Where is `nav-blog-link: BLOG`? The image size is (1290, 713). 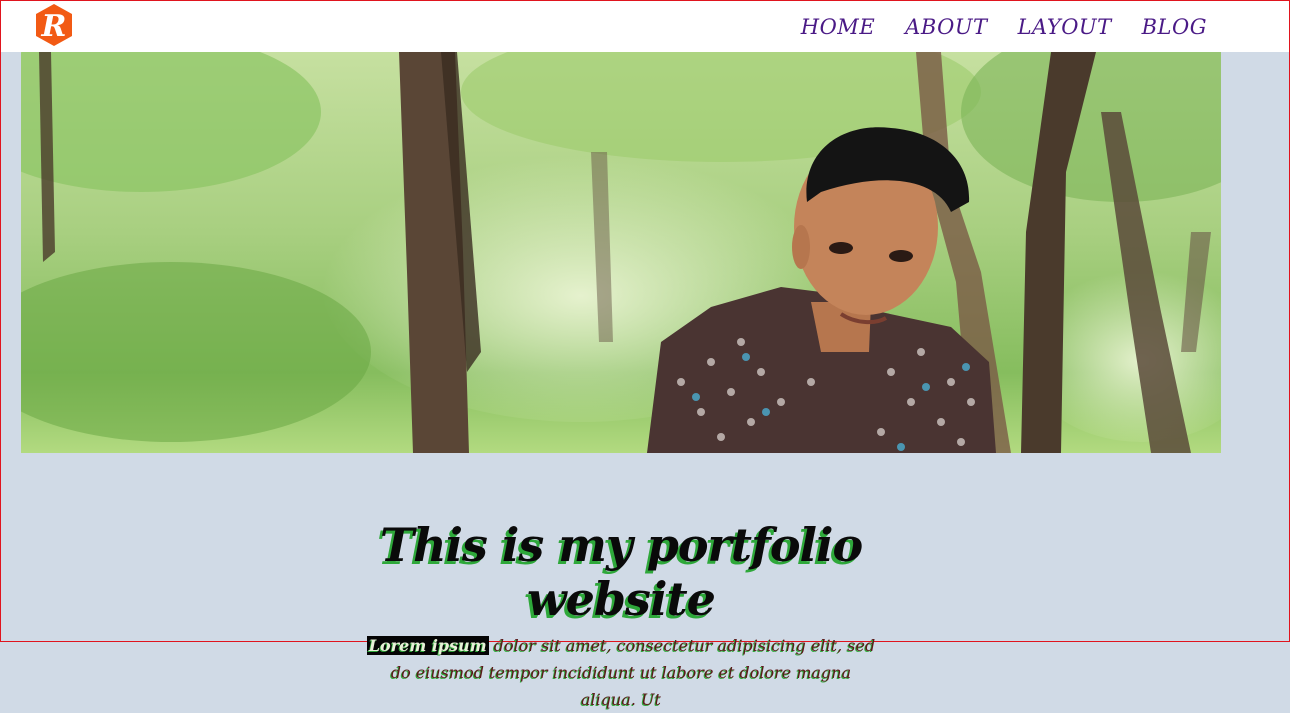 nav-blog-link: BLOG is located at coordinates (1174, 27).